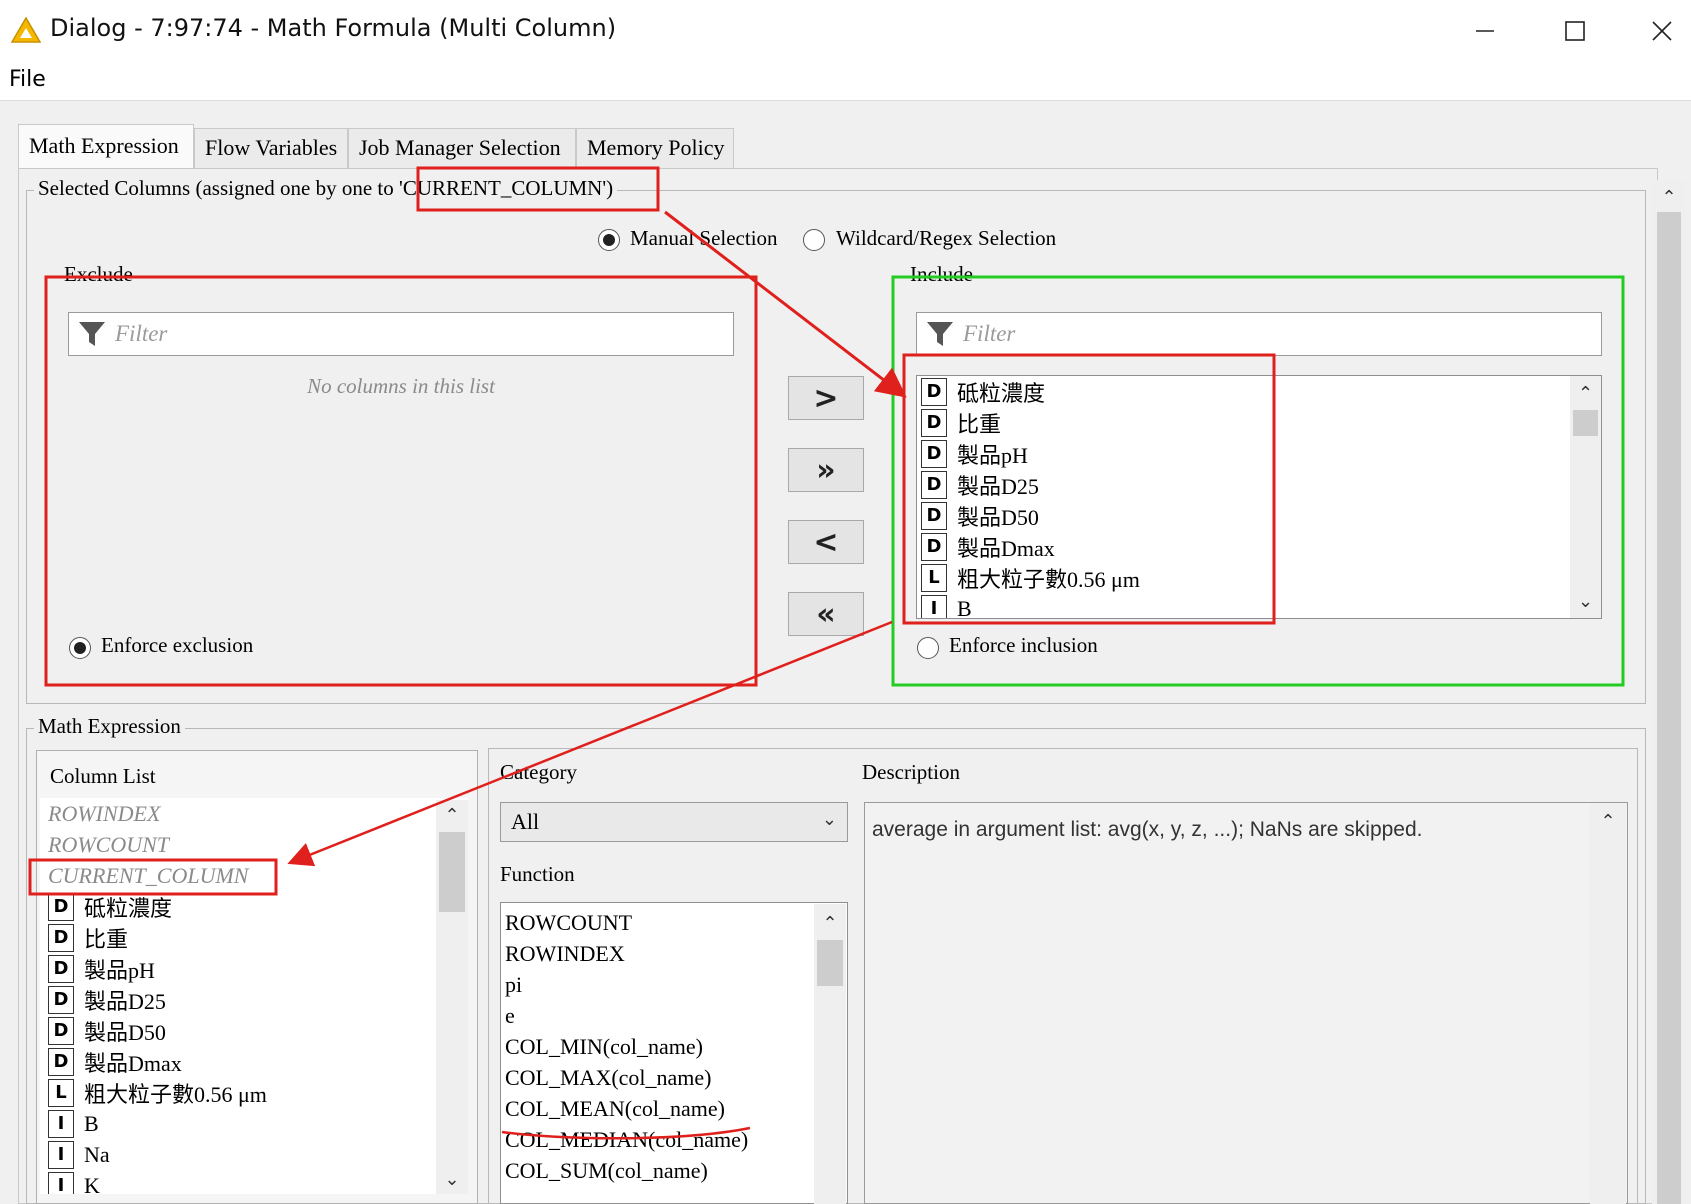  Describe the element at coordinates (785, 304) in the screenshot. I see `annotation-arrow-to-include` at that location.